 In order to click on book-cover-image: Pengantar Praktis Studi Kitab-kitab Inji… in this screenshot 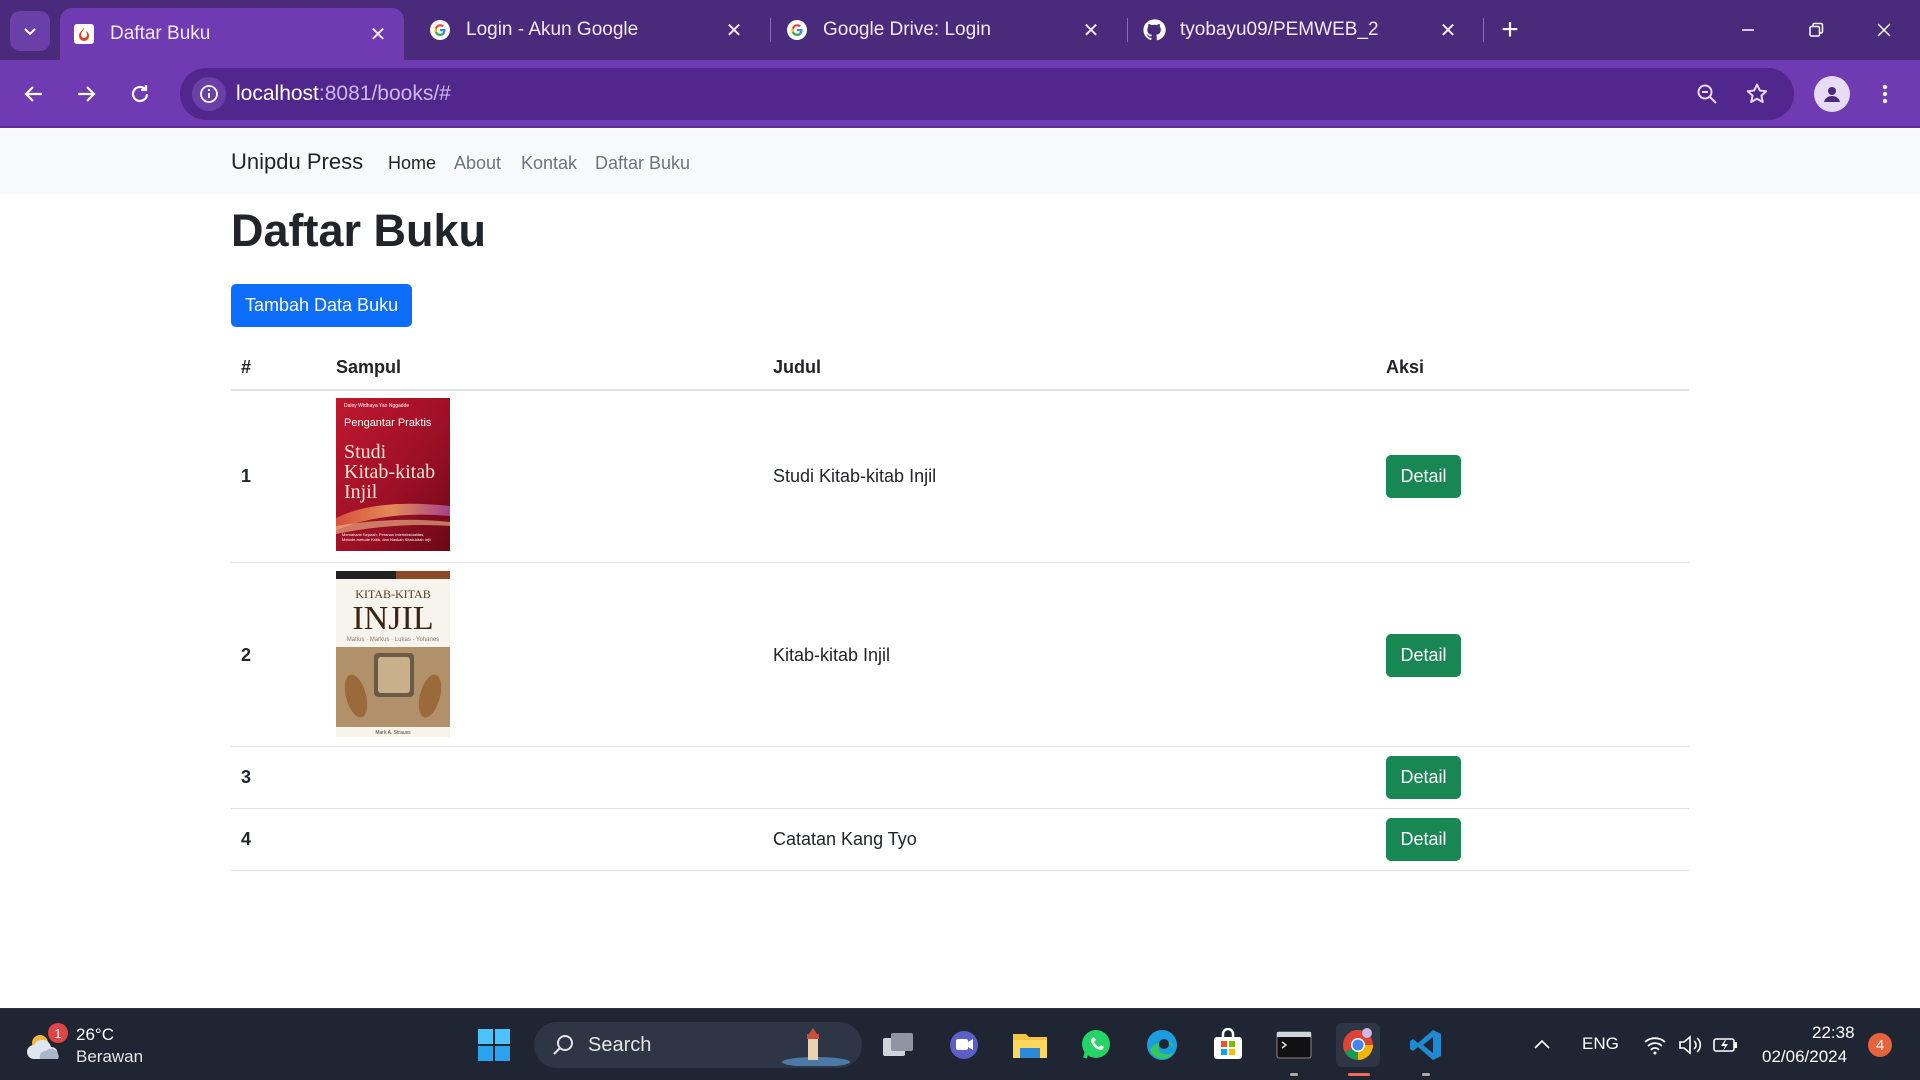, I will do `click(393, 474)`.